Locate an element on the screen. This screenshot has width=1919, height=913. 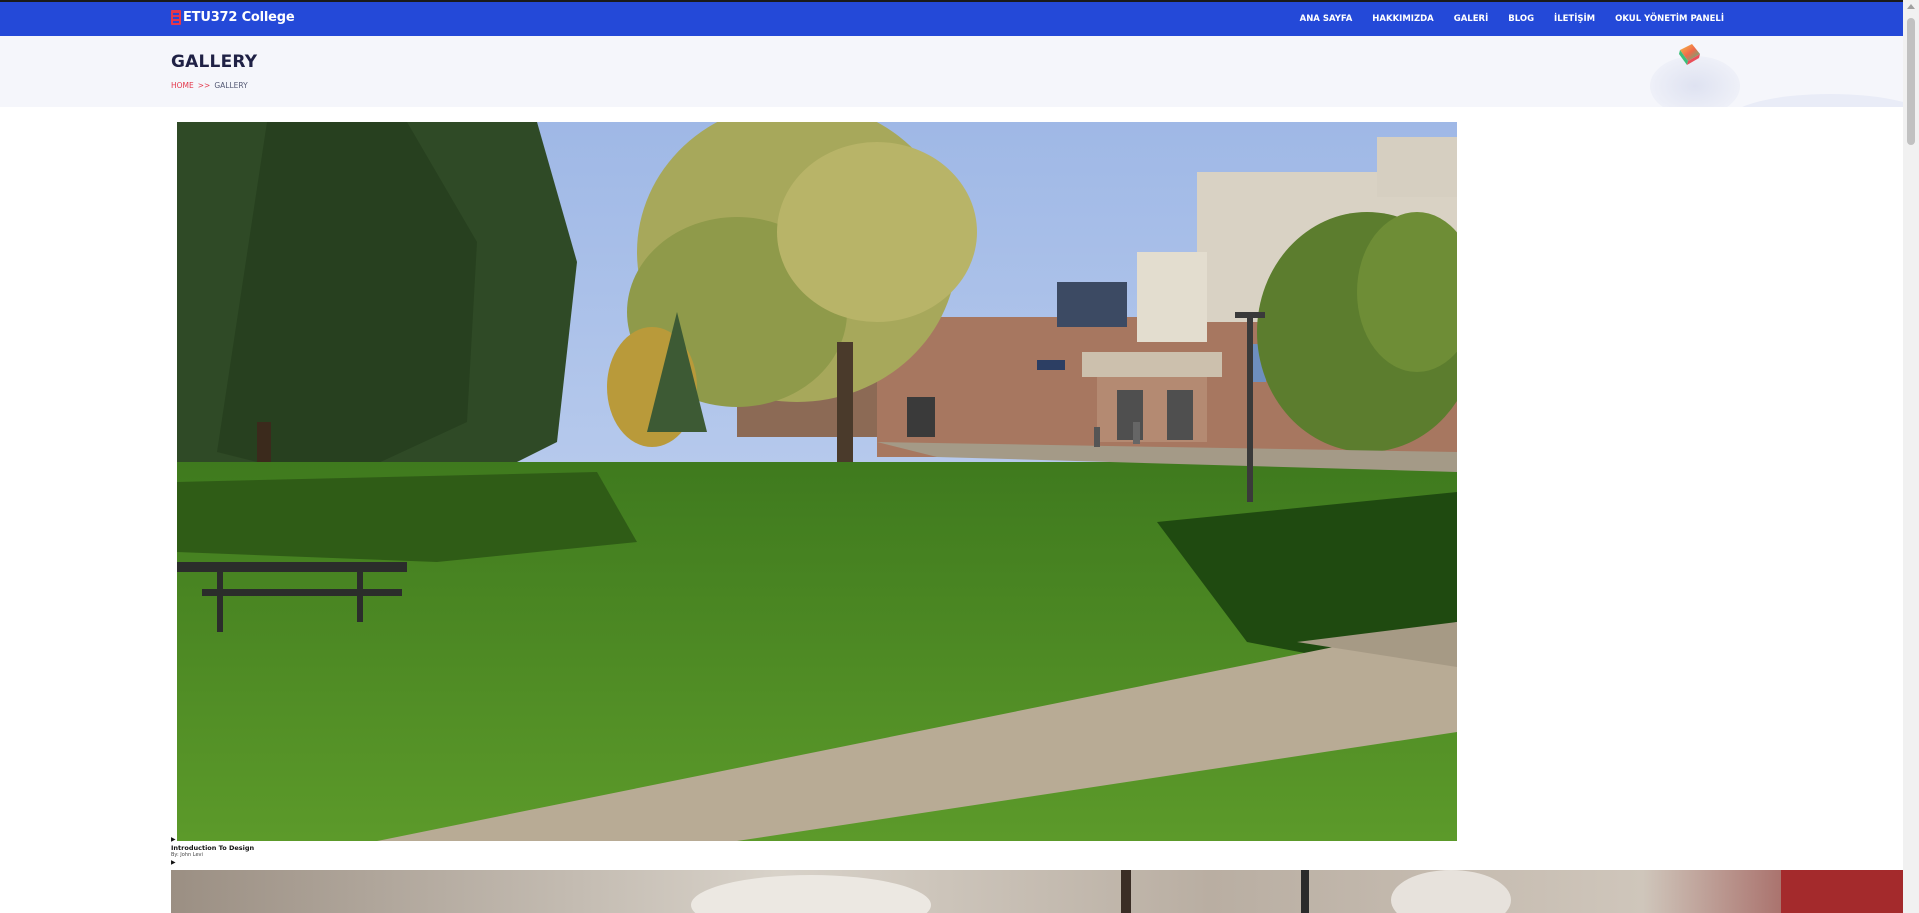
gallery-item-title: Introduction To Design is located at coordinates (213, 848).